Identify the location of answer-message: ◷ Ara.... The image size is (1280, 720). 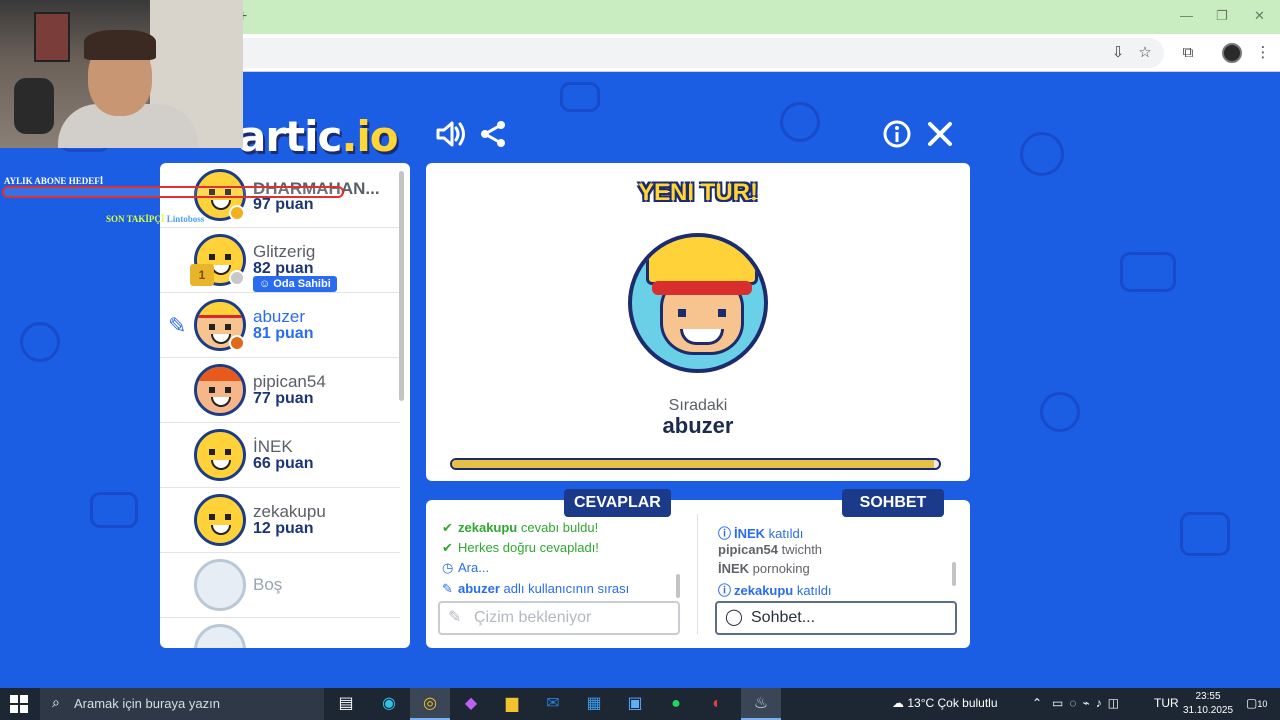
(466, 567).